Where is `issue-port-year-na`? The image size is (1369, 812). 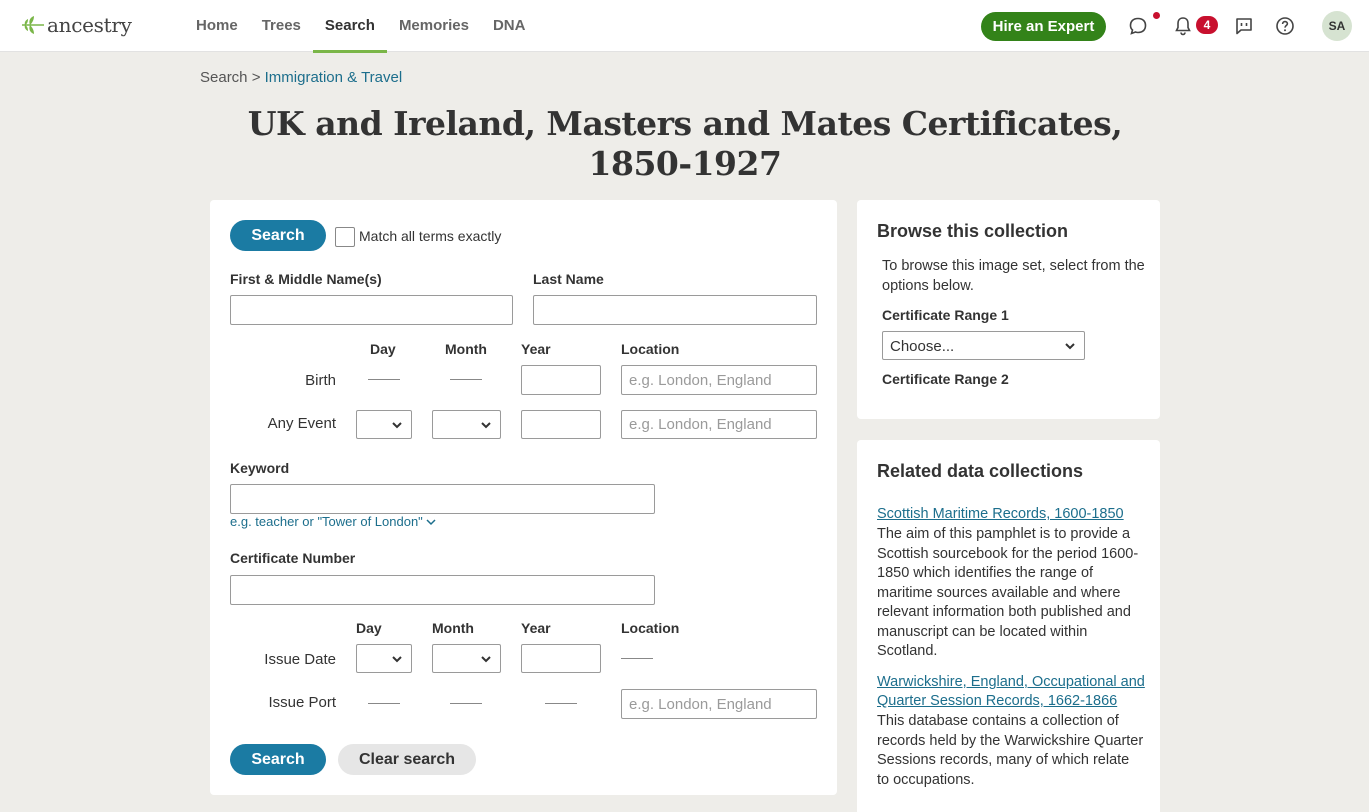
issue-port-year-na is located at coordinates (561, 703).